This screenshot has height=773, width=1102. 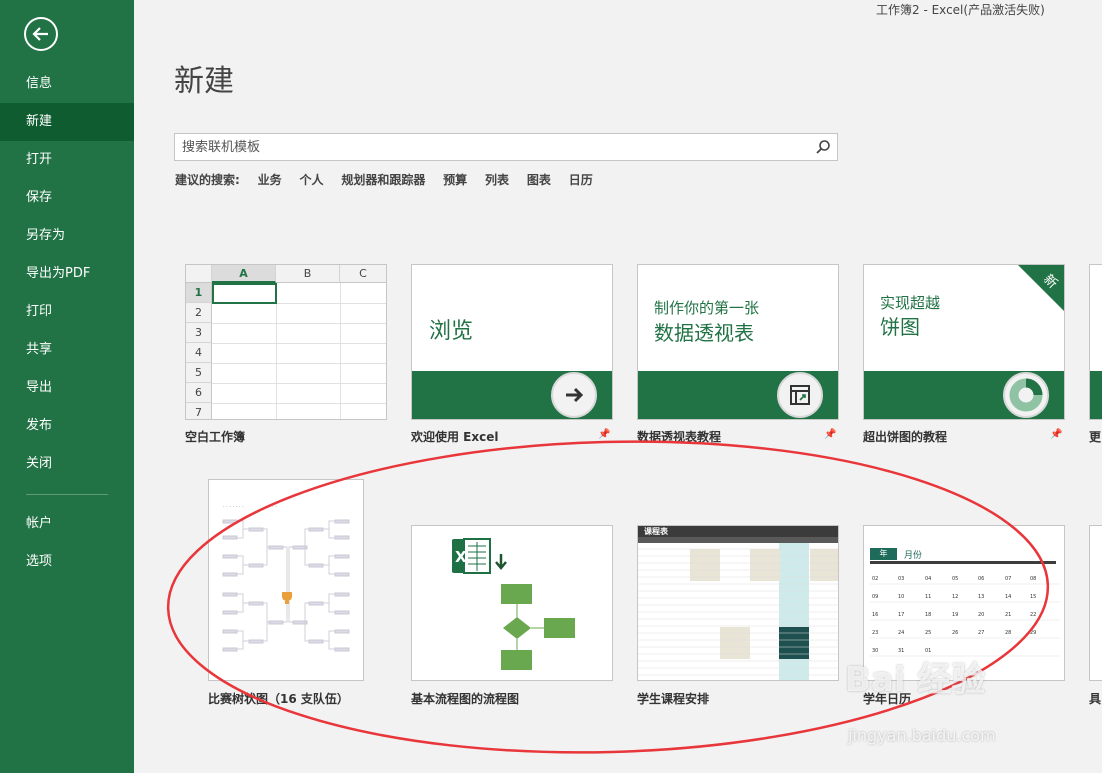 What do you see at coordinates (981, 579) in the screenshot?
I see `svg-text: 06` at bounding box center [981, 579].